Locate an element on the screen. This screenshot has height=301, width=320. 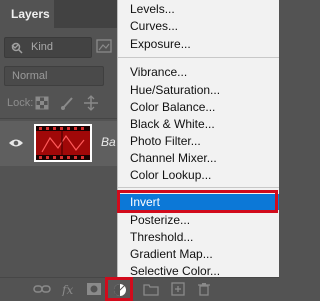
filter-kind-select: Kind is located at coordinates (48, 47).